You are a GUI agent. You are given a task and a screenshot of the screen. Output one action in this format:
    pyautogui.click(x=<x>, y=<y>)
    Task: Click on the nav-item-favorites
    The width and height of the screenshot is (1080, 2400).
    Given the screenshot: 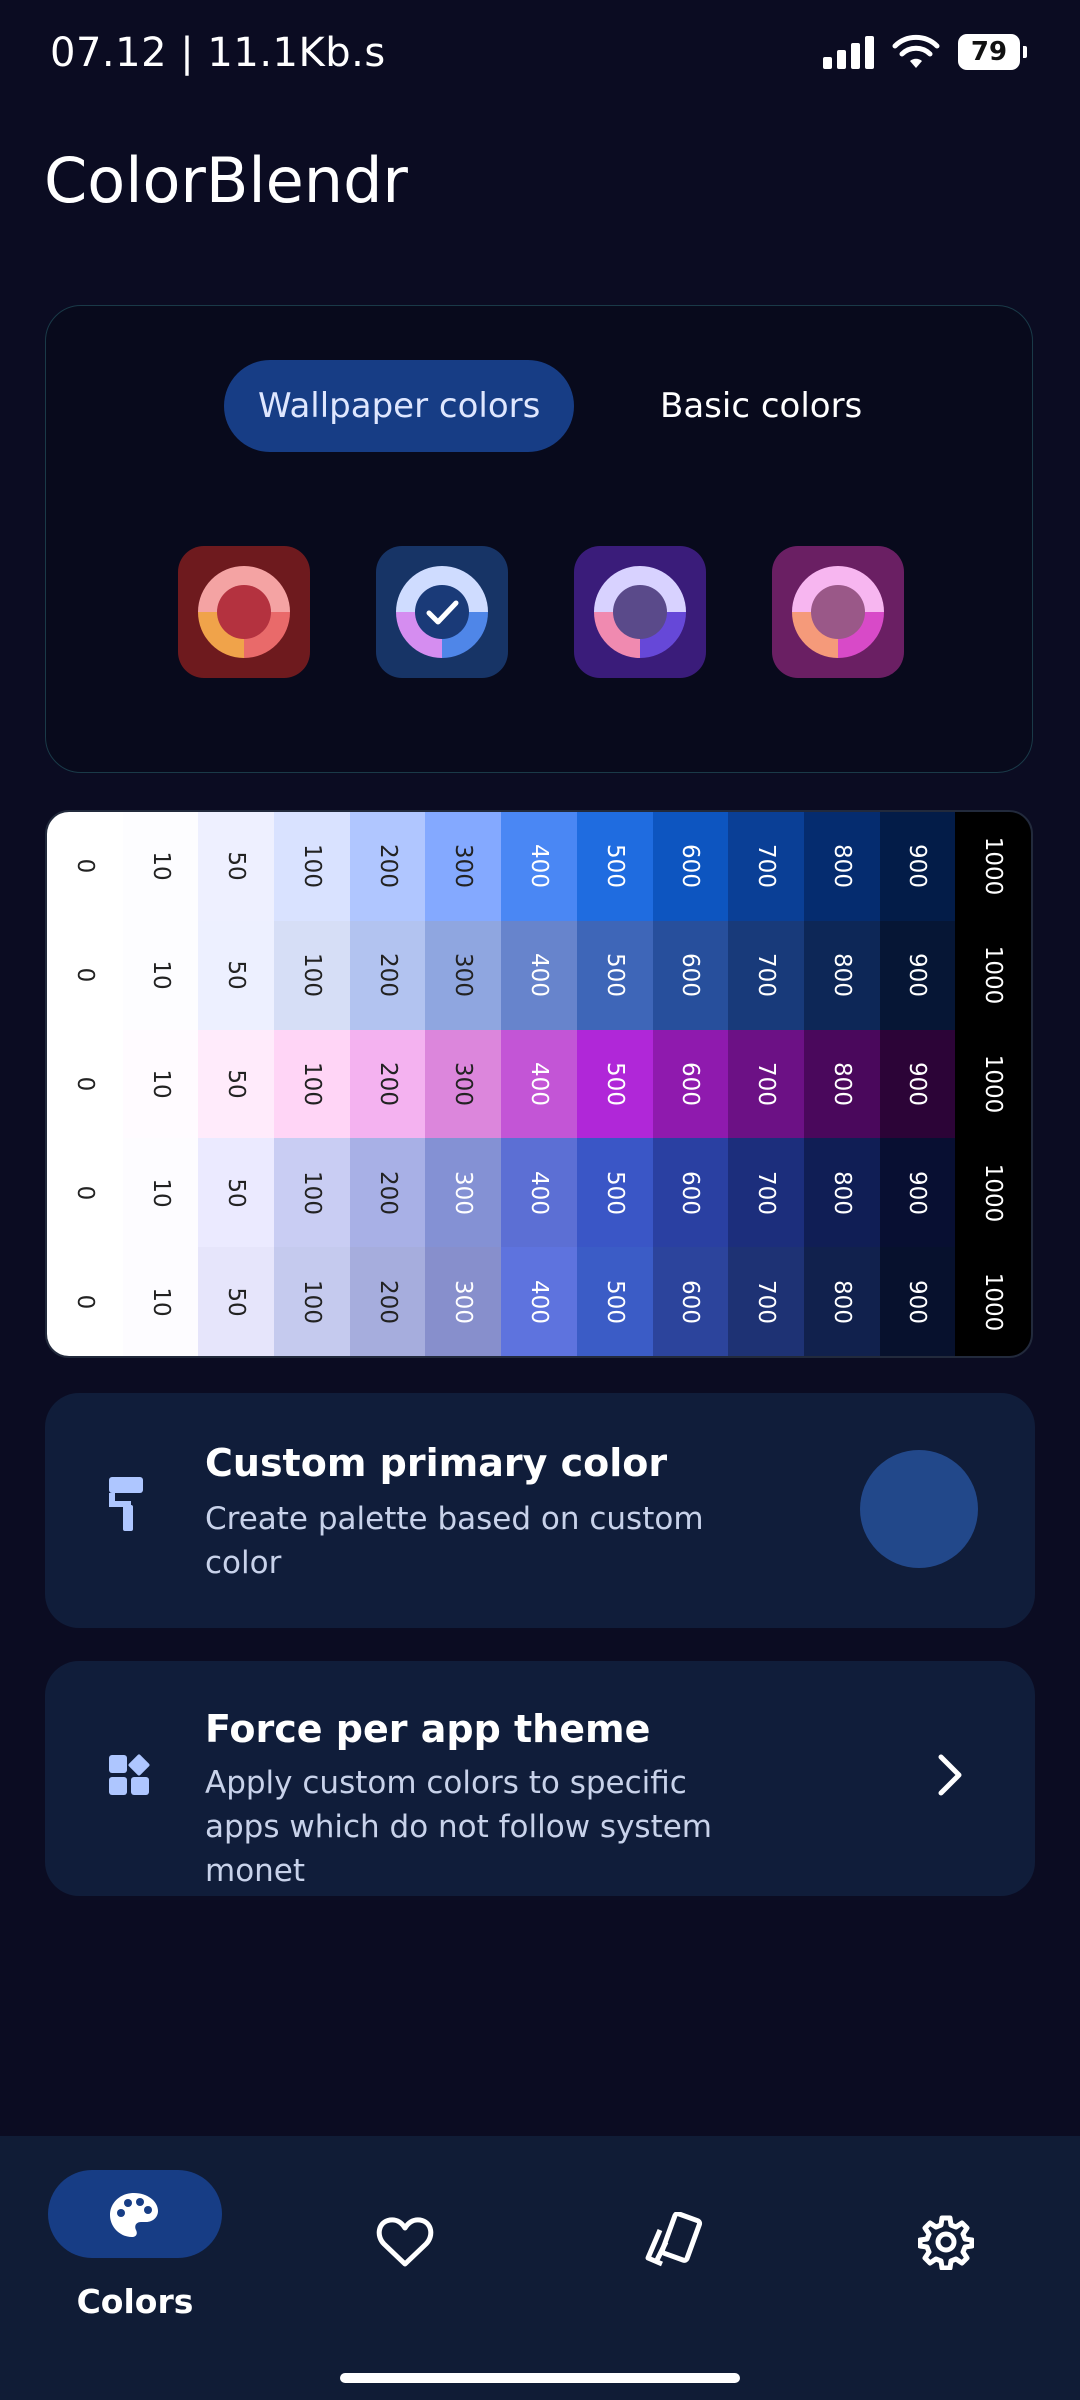 What is the action you would take?
    pyautogui.click(x=405, y=2246)
    